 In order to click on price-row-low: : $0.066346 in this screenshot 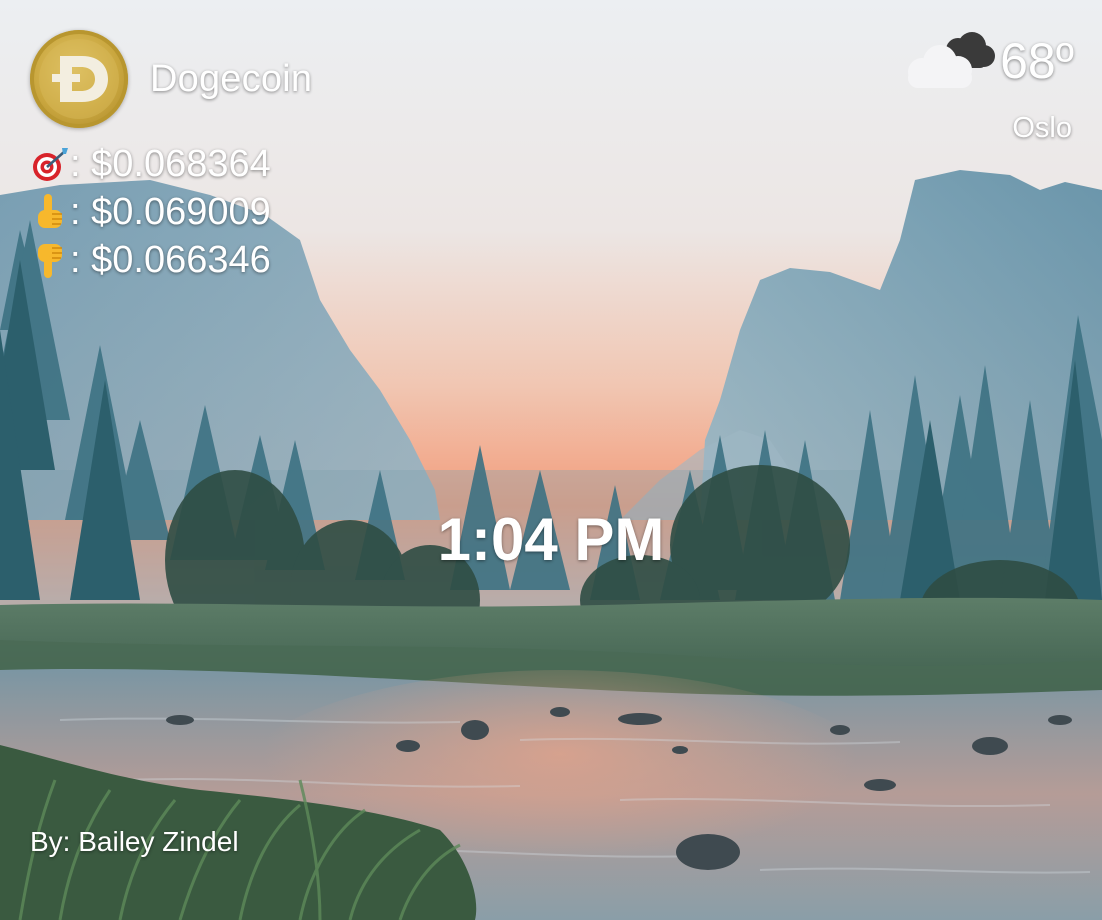, I will do `click(150, 260)`.